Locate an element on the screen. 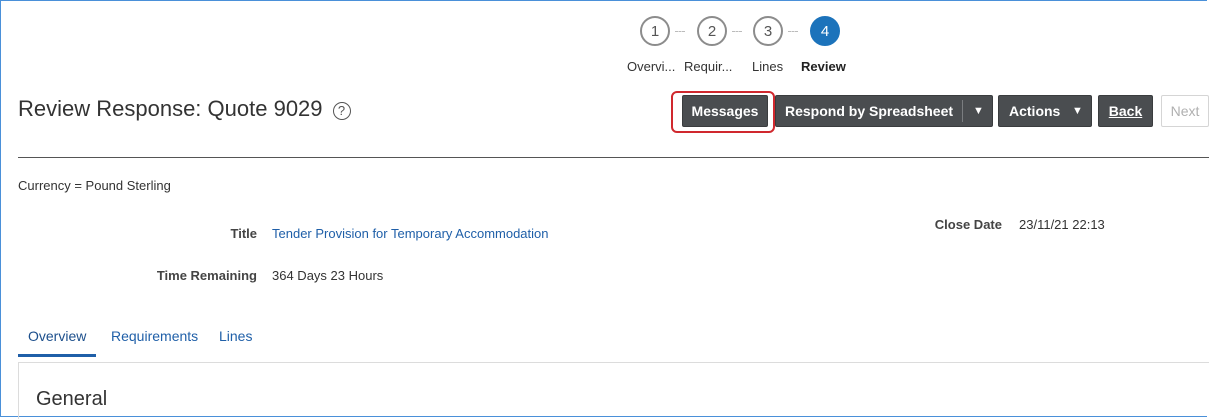 Image resolution: width=1209 pixels, height=419 pixels. tab-requirements: Requirements is located at coordinates (154, 341).